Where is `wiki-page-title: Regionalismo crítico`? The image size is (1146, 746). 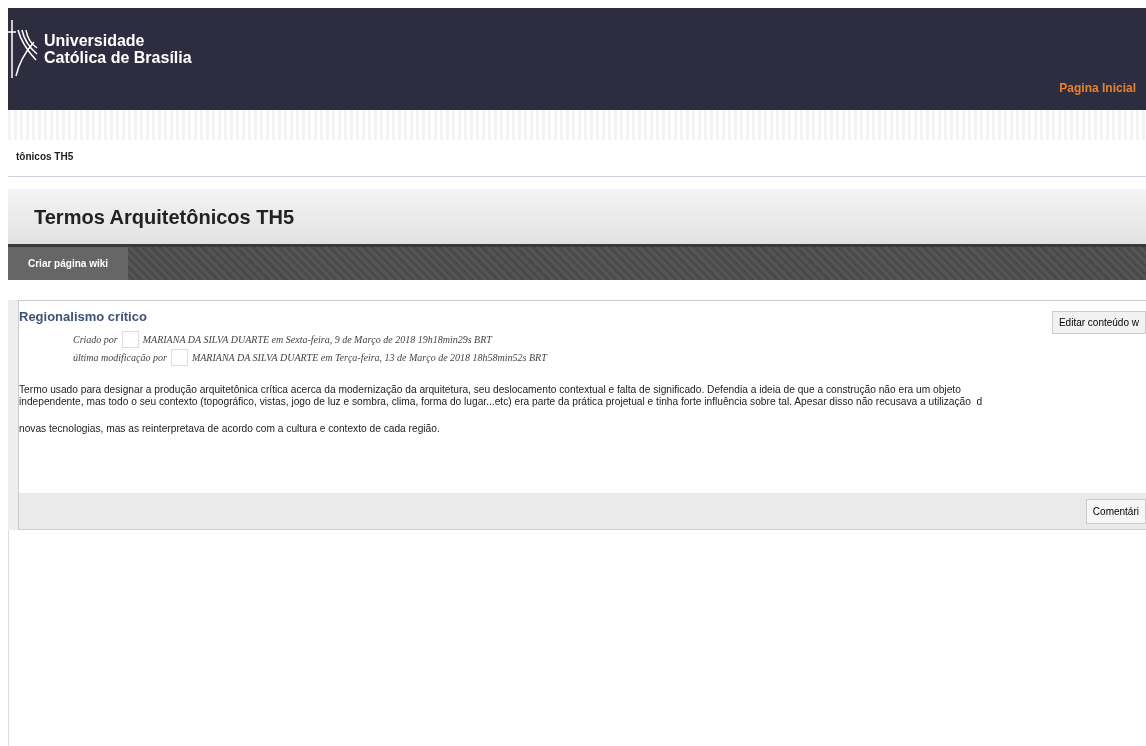
wiki-page-title: Regionalismo crítico is located at coordinates (83, 317).